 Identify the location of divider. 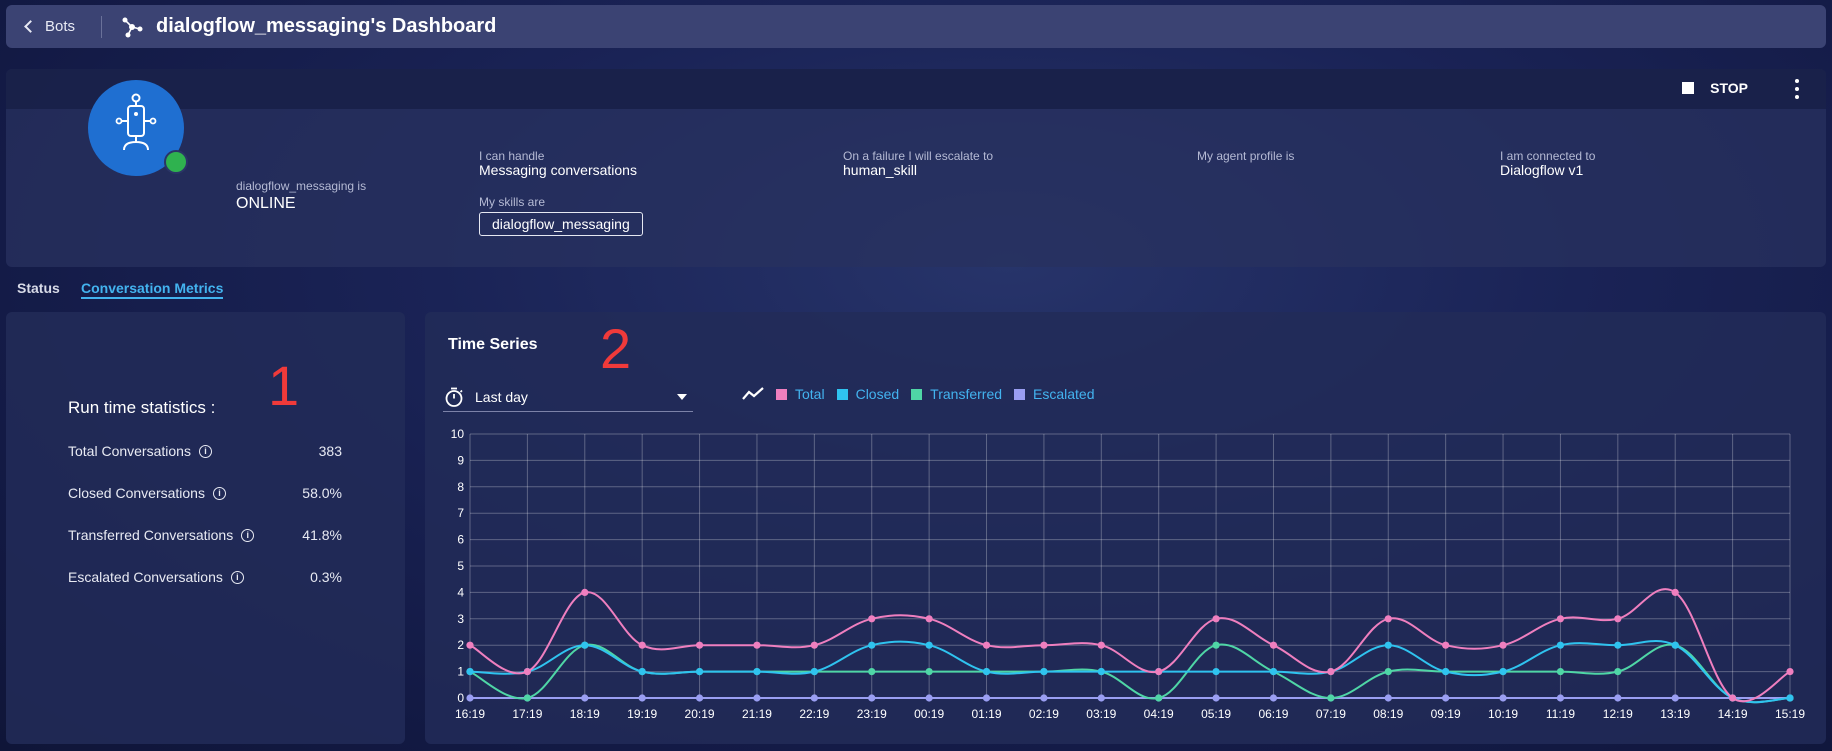
(102, 26).